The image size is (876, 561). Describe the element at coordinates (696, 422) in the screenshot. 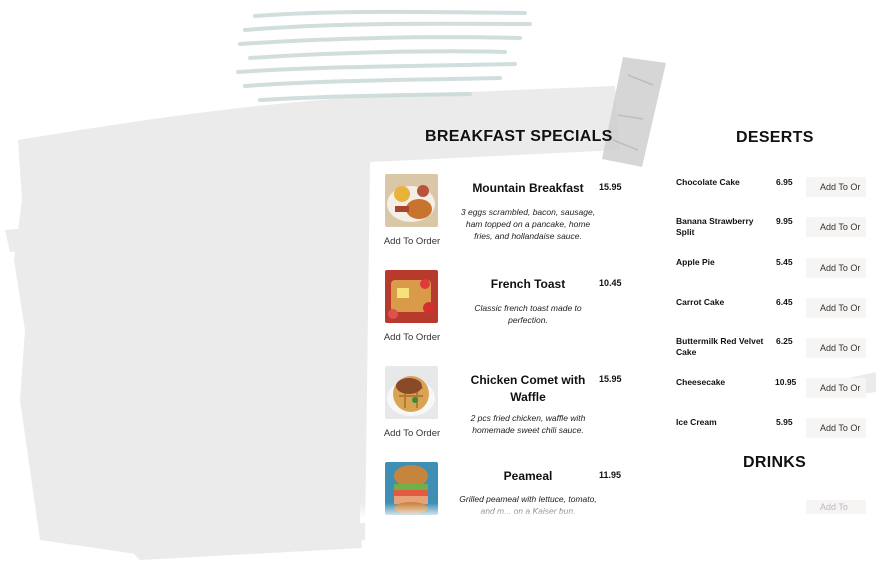

I see `item-name: Ice Cream` at that location.